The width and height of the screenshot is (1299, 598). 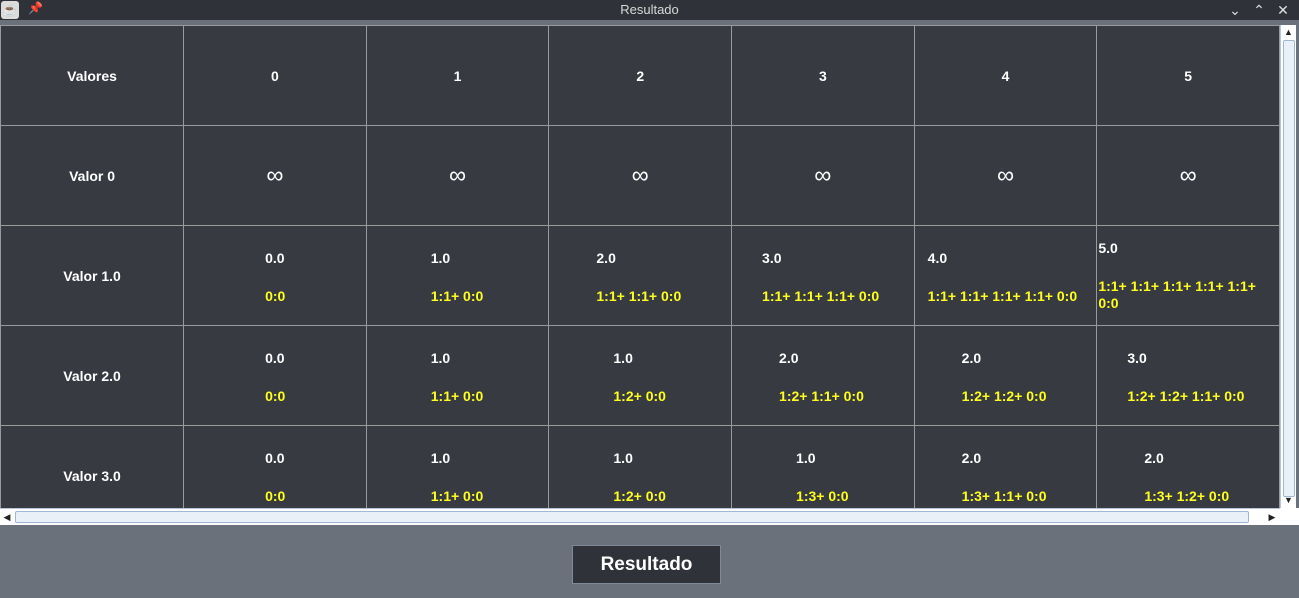 I want to click on row-label: Valor 1.0, so click(x=92, y=275).